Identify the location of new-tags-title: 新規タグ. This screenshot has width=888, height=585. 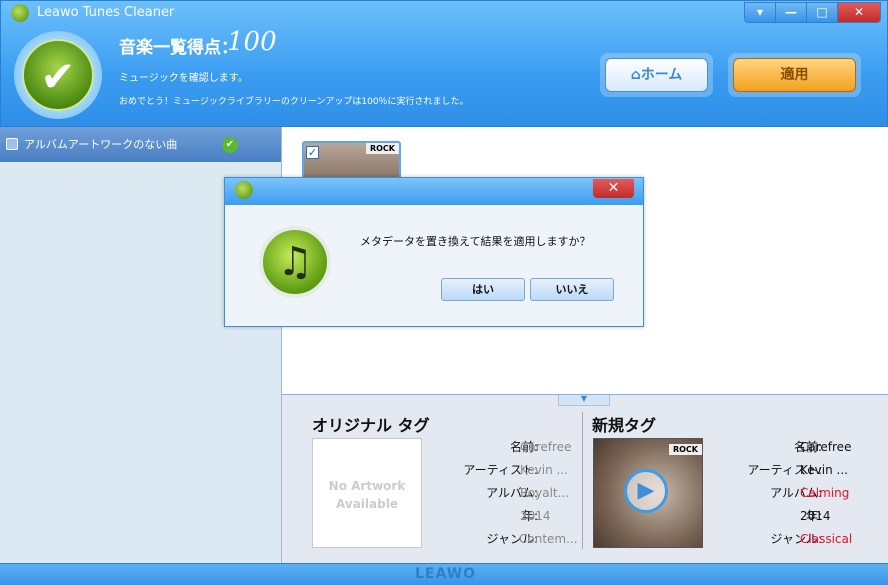
(624, 425).